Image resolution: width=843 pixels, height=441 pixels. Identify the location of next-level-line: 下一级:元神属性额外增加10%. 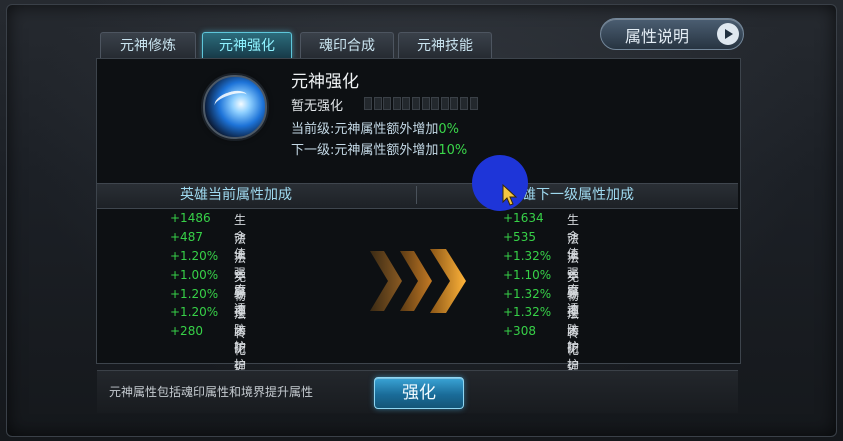
(379, 148).